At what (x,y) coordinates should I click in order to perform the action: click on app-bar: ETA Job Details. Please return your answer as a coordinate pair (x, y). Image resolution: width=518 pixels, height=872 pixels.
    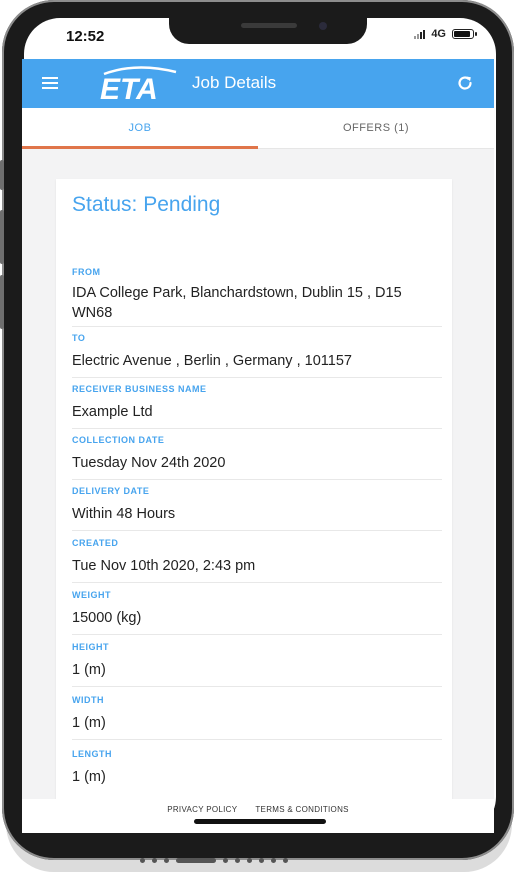
    Looking at the image, I should click on (258, 83).